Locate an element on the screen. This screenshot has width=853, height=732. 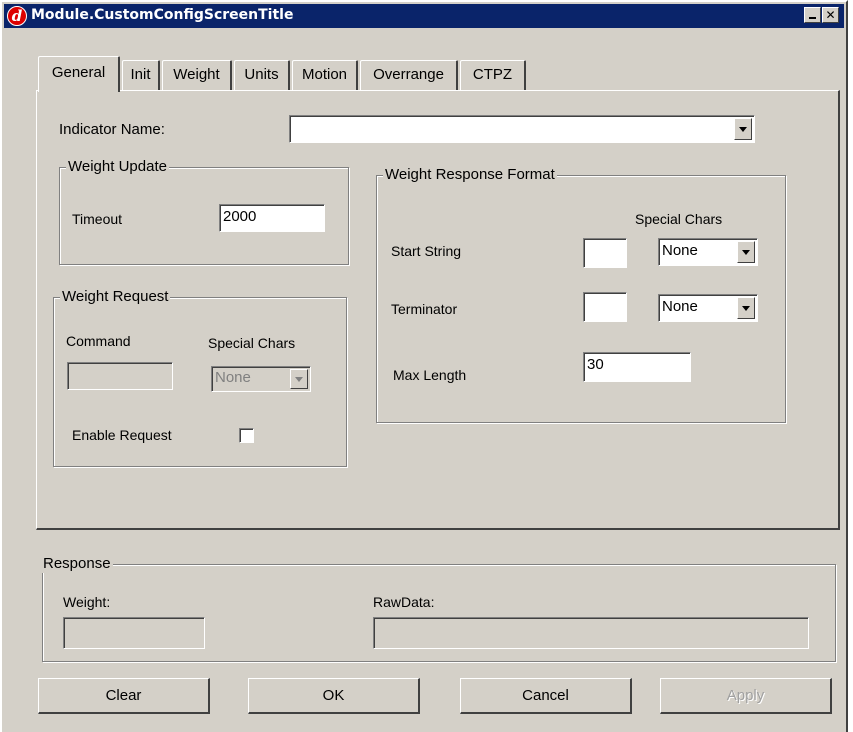
tab-label: Weight is located at coordinates (196, 74).